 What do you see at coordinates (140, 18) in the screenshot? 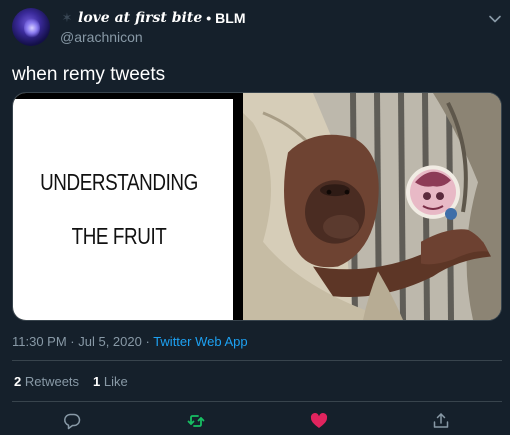
I see `author-display-name: love at first bite` at bounding box center [140, 18].